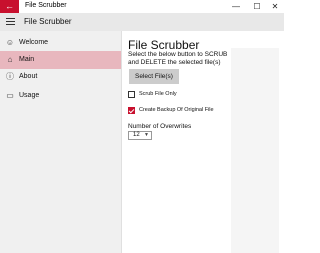 The height and width of the screenshot is (253, 320). Describe the element at coordinates (60, 60) in the screenshot. I see `sidebar-item-main: ⌂ Main` at that location.